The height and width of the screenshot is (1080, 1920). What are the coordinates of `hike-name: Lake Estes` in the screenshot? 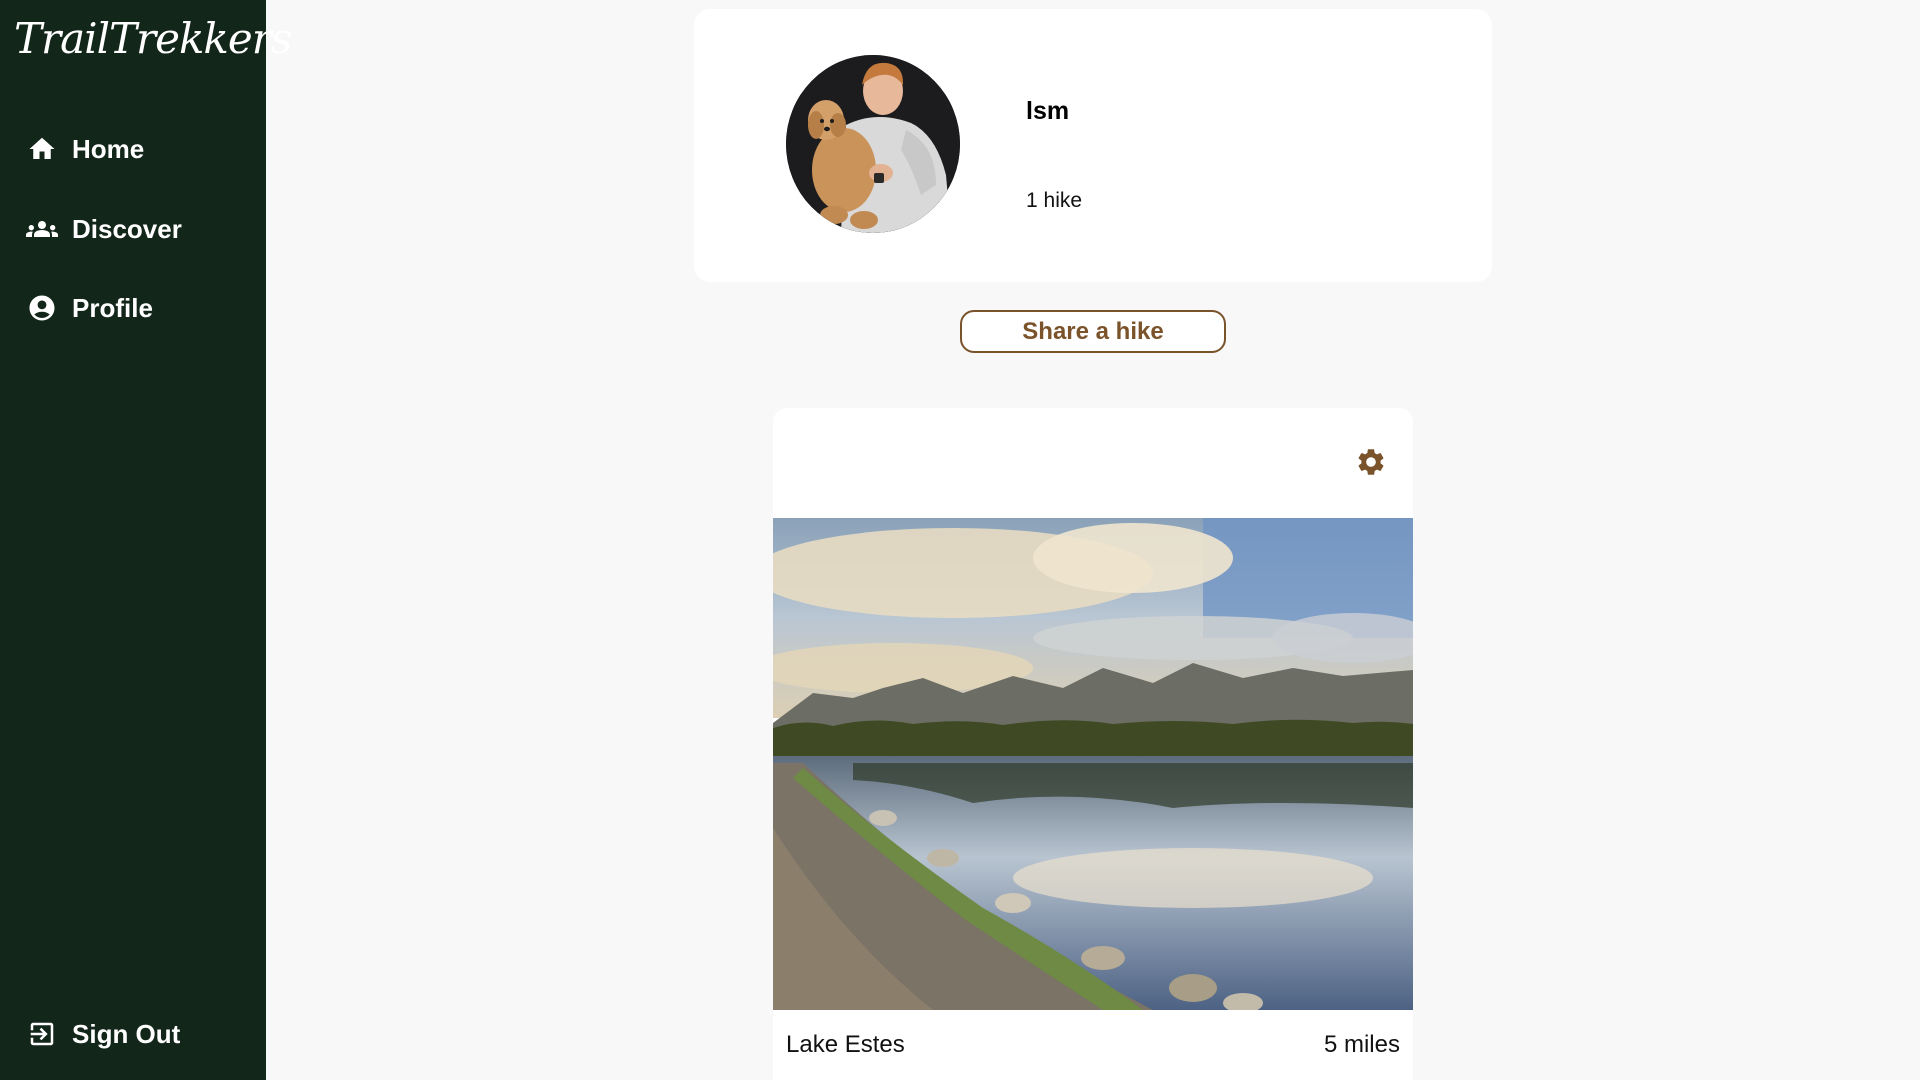 It's located at (845, 1044).